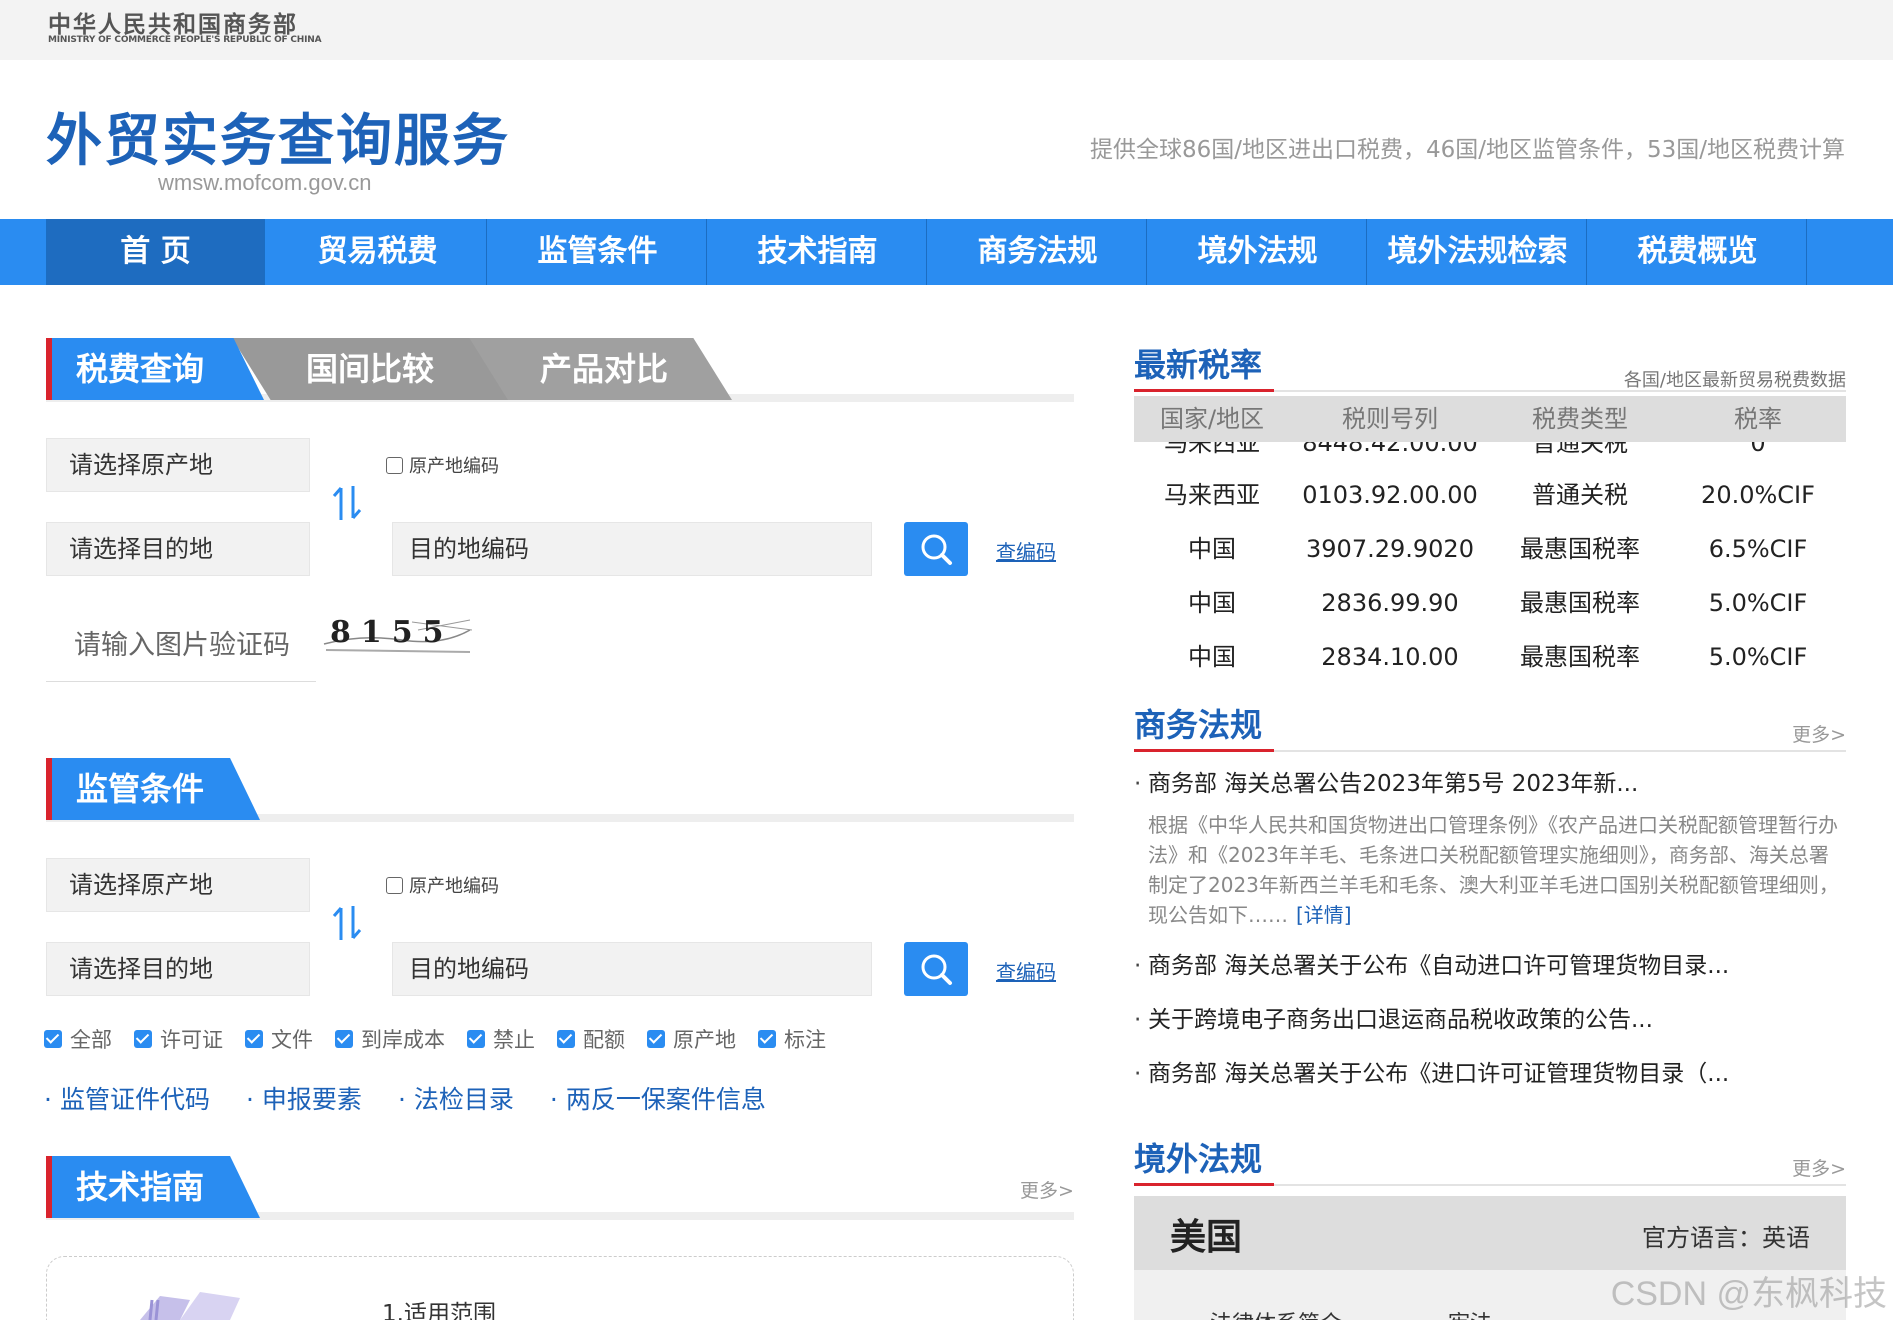  I want to click on check-prohibited: 禁止, so click(501, 1039).